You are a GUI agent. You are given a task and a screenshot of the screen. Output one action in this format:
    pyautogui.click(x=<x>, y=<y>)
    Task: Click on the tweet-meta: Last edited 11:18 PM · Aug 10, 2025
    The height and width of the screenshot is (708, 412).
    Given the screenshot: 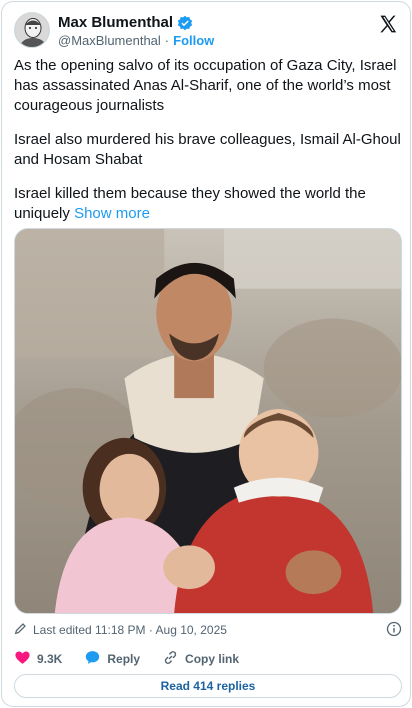 What is the action you would take?
    pyautogui.click(x=208, y=630)
    